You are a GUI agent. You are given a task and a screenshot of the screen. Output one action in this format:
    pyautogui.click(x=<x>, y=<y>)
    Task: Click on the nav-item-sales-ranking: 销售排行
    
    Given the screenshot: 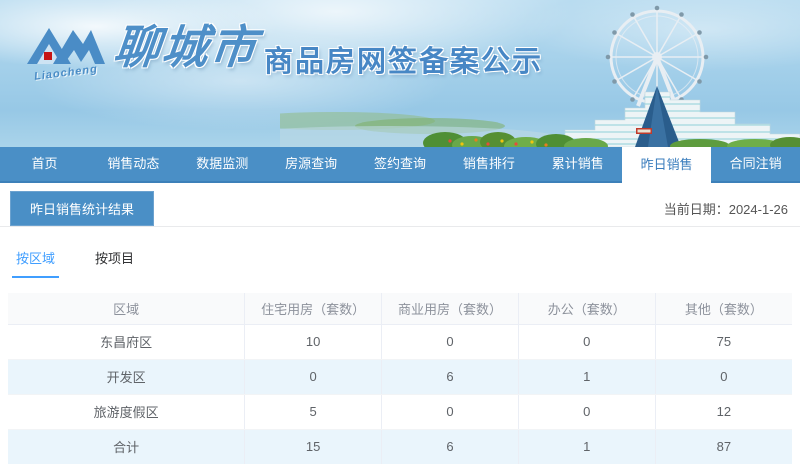 What is the action you would take?
    pyautogui.click(x=488, y=164)
    